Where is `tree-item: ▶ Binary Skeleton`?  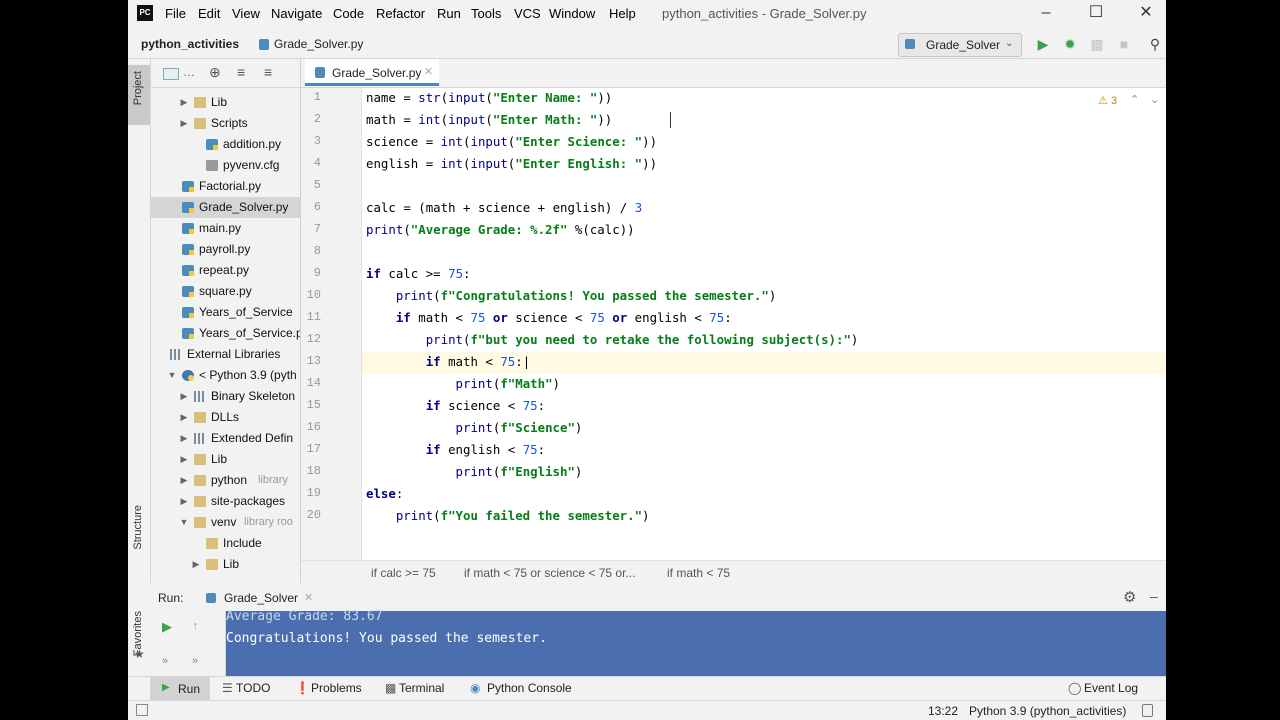 tree-item: ▶ Binary Skeleton is located at coordinates (225, 396).